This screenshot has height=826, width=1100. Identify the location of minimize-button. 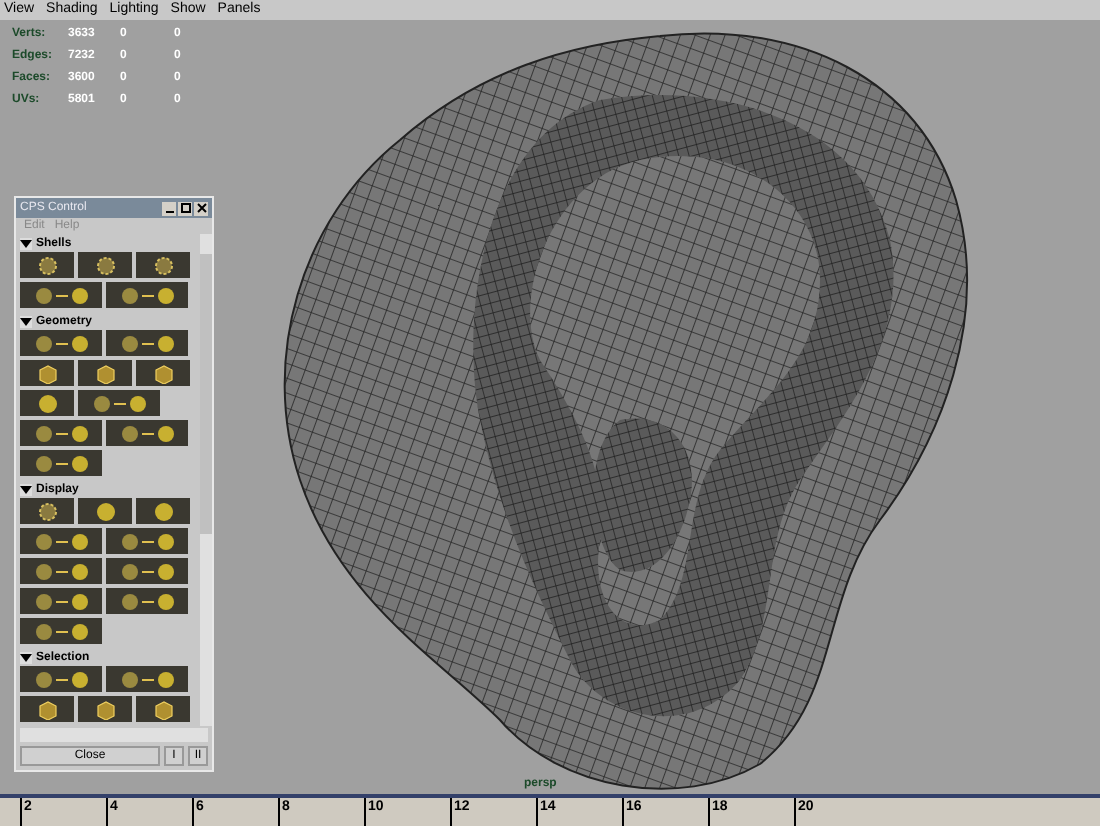
(169, 208).